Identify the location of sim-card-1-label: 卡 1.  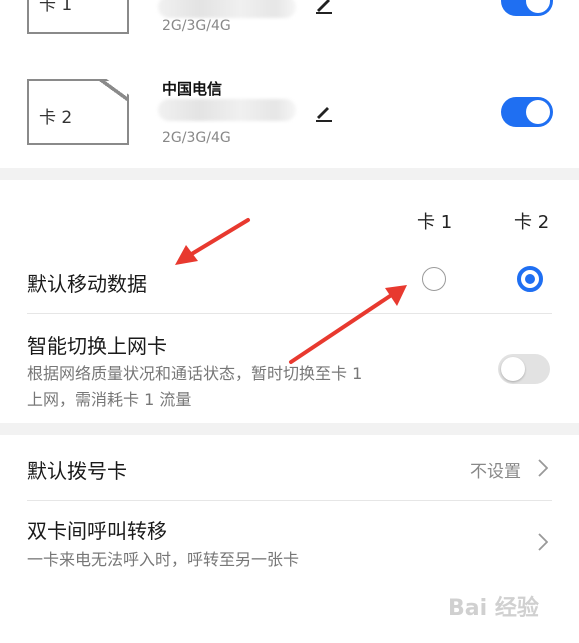
(56, 7).